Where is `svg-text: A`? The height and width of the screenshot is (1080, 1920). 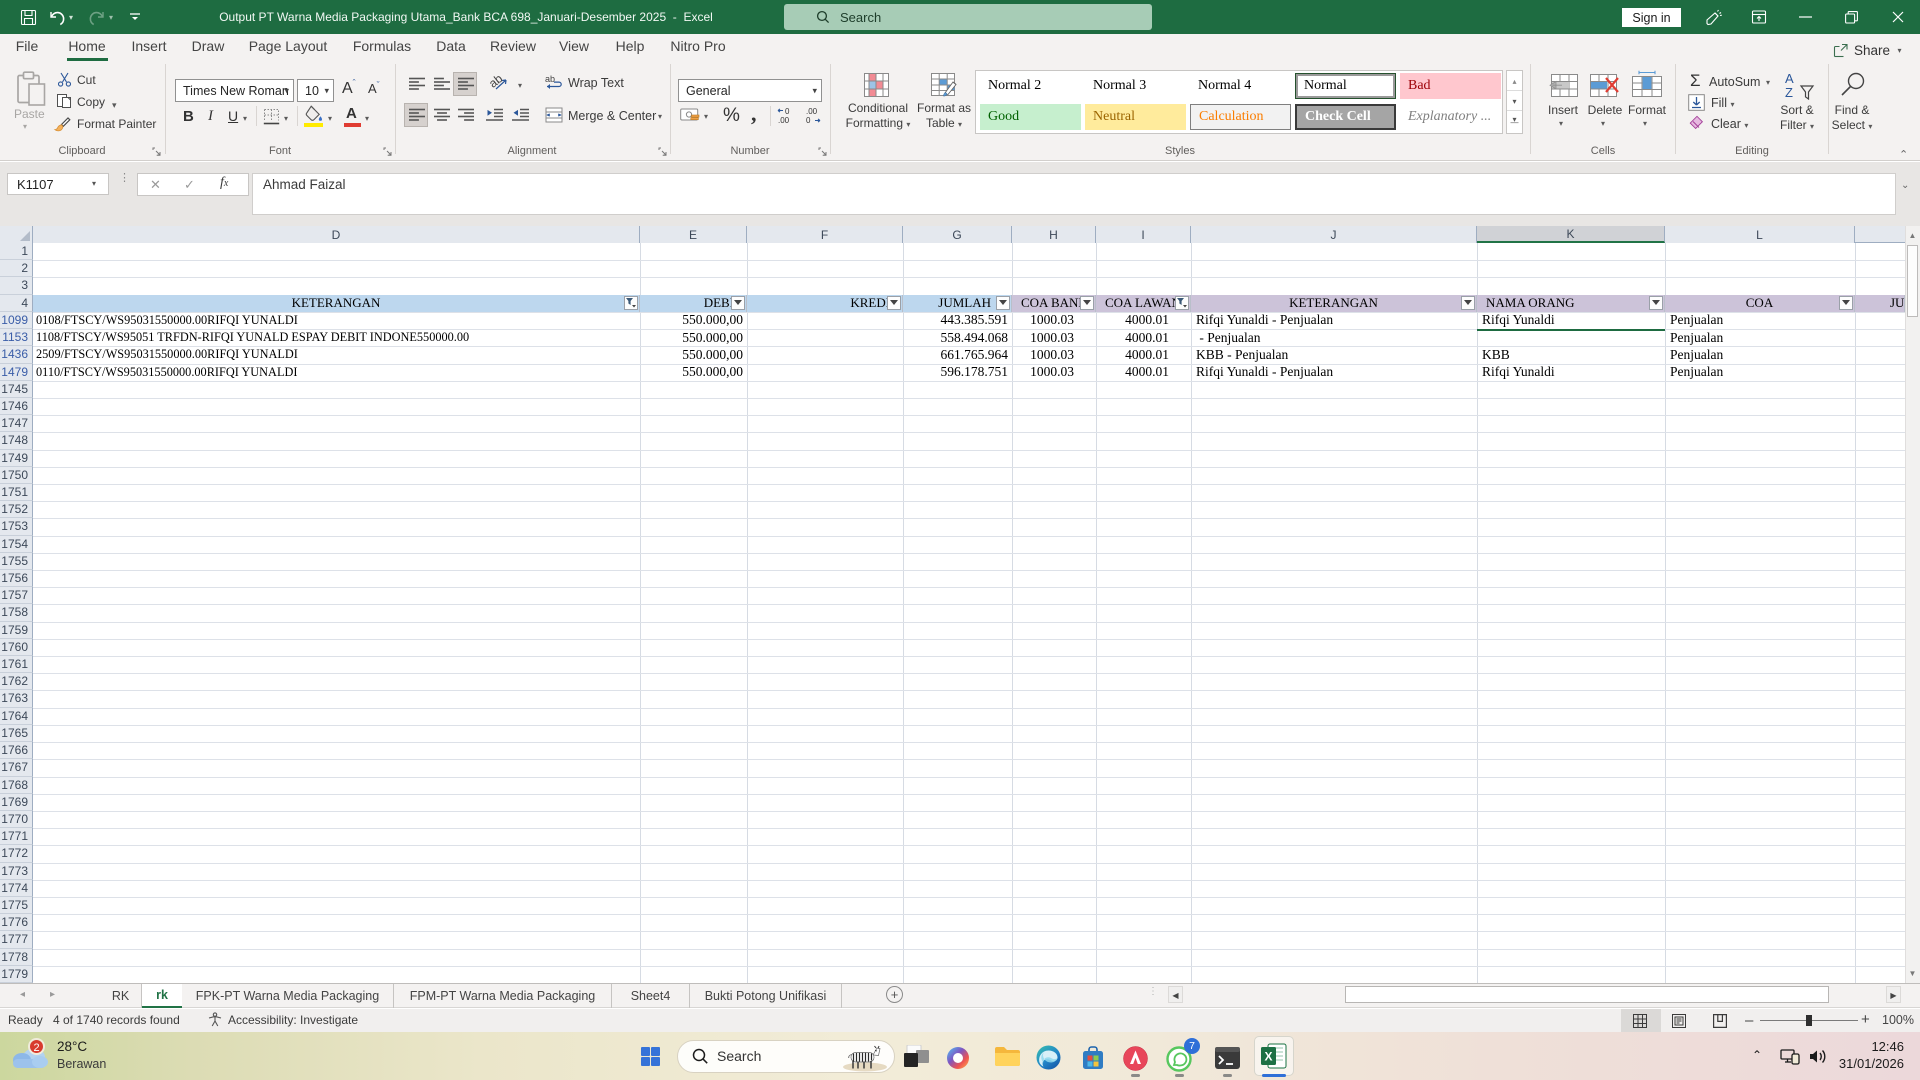 svg-text: A is located at coordinates (1789, 79).